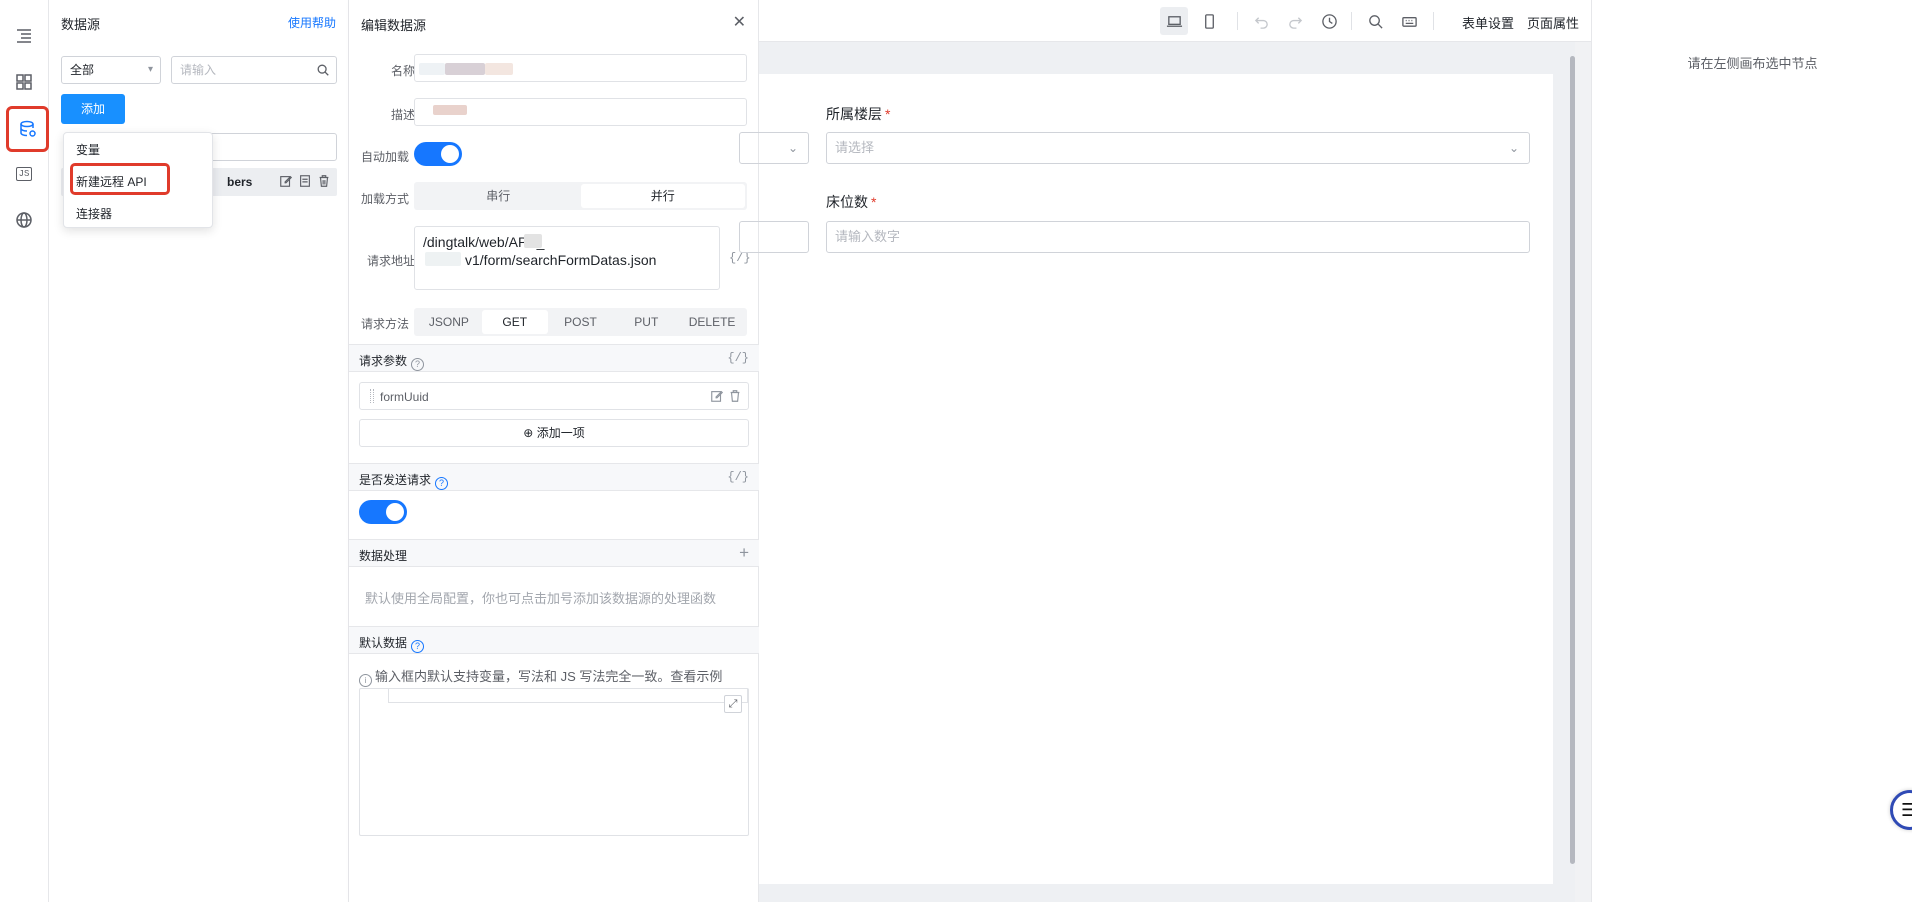 The width and height of the screenshot is (1912, 902). Describe the element at coordinates (24, 451) in the screenshot. I see `left-rail: JS` at that location.